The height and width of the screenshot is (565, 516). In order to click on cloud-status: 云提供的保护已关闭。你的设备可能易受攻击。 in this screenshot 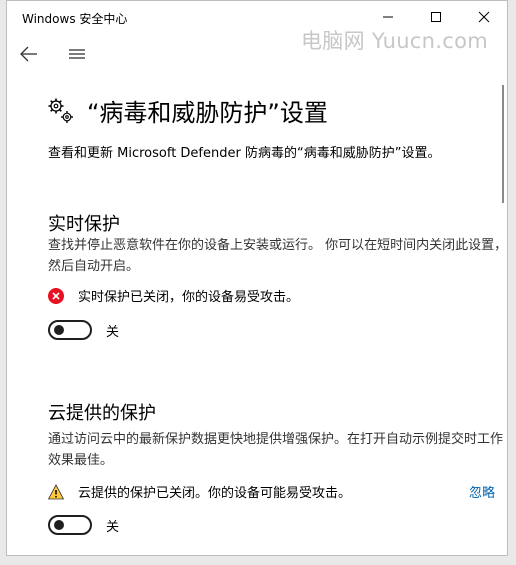, I will do `click(199, 491)`.